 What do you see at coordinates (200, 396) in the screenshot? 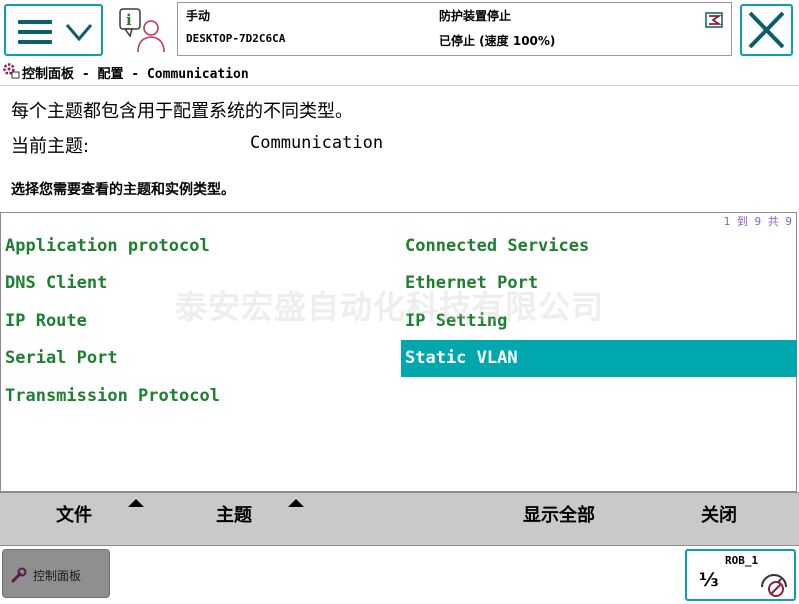
I see `list-item-transmission-protocol: Transmission Protocol` at bounding box center [200, 396].